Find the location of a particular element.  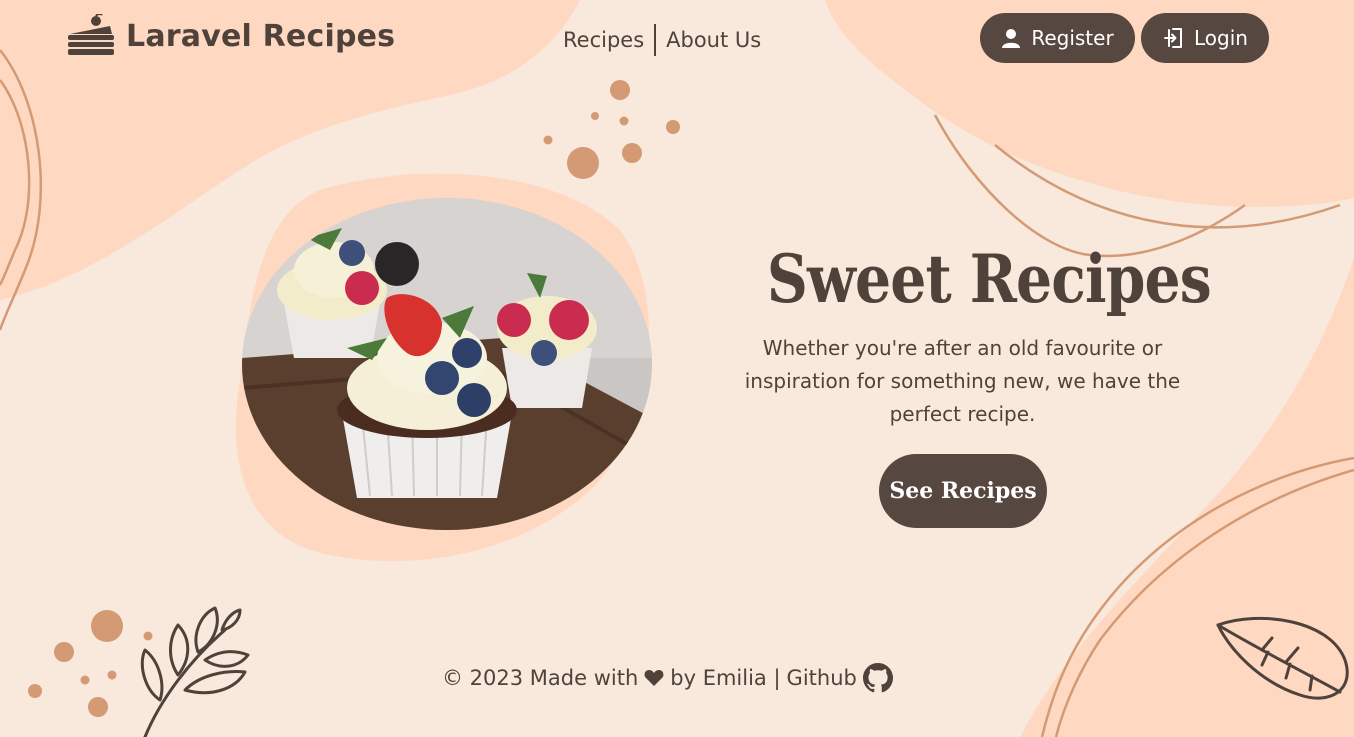

main-nav: Recipes About Us is located at coordinates (662, 40).